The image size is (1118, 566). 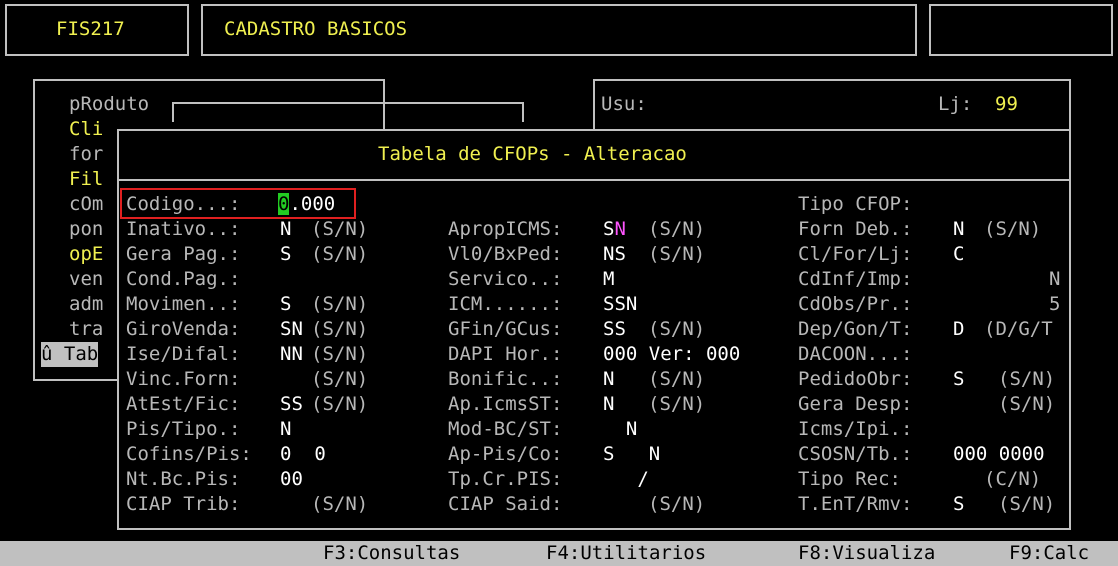 What do you see at coordinates (183, 329) in the screenshot?
I see `field-label: GiroVenda:` at bounding box center [183, 329].